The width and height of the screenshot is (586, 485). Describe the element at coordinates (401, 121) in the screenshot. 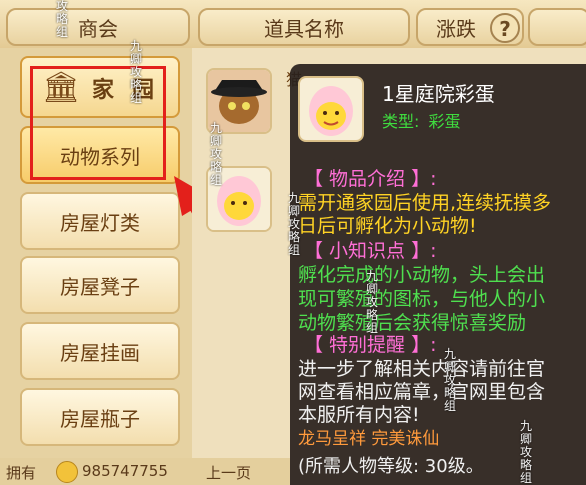

I see `tooltip-type-label: 类型:` at that location.